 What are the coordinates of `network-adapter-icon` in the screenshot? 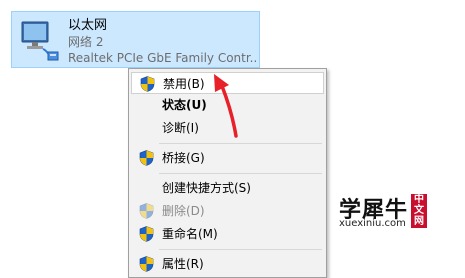 It's located at (40, 41).